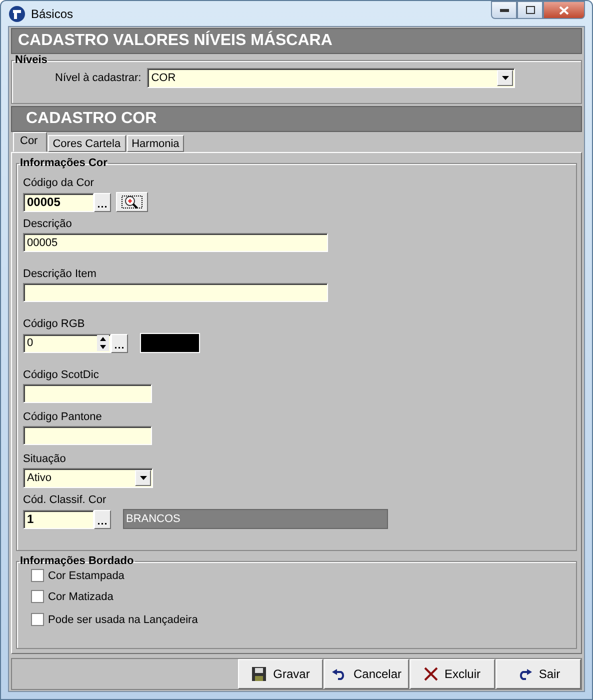 The width and height of the screenshot is (593, 700). I want to click on toolbar-button: Cancelar, so click(366, 674).